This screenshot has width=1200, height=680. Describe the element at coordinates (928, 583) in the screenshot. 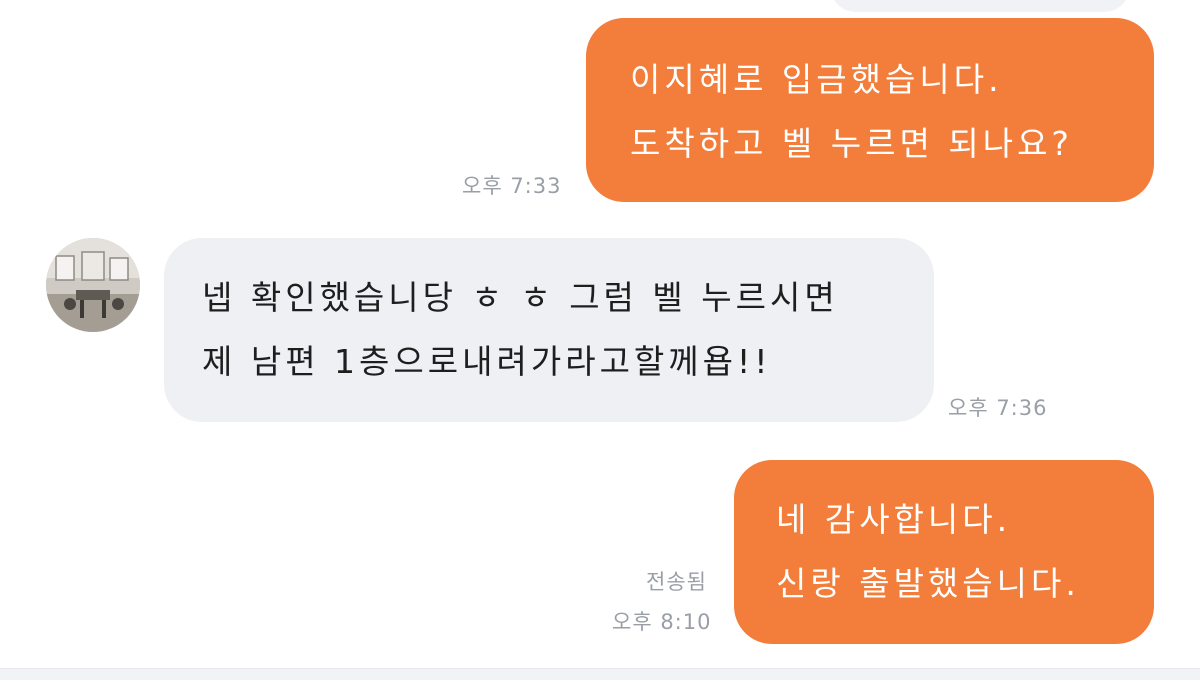

I see `message-text-line: 신랑 출발했습니다.` at that location.